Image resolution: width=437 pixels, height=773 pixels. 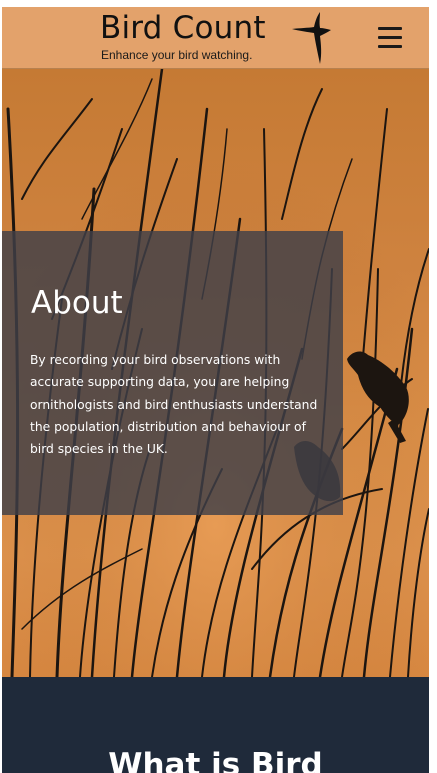 What do you see at coordinates (177, 55) in the screenshot?
I see `site-tagline: Enhance your bird watching.` at bounding box center [177, 55].